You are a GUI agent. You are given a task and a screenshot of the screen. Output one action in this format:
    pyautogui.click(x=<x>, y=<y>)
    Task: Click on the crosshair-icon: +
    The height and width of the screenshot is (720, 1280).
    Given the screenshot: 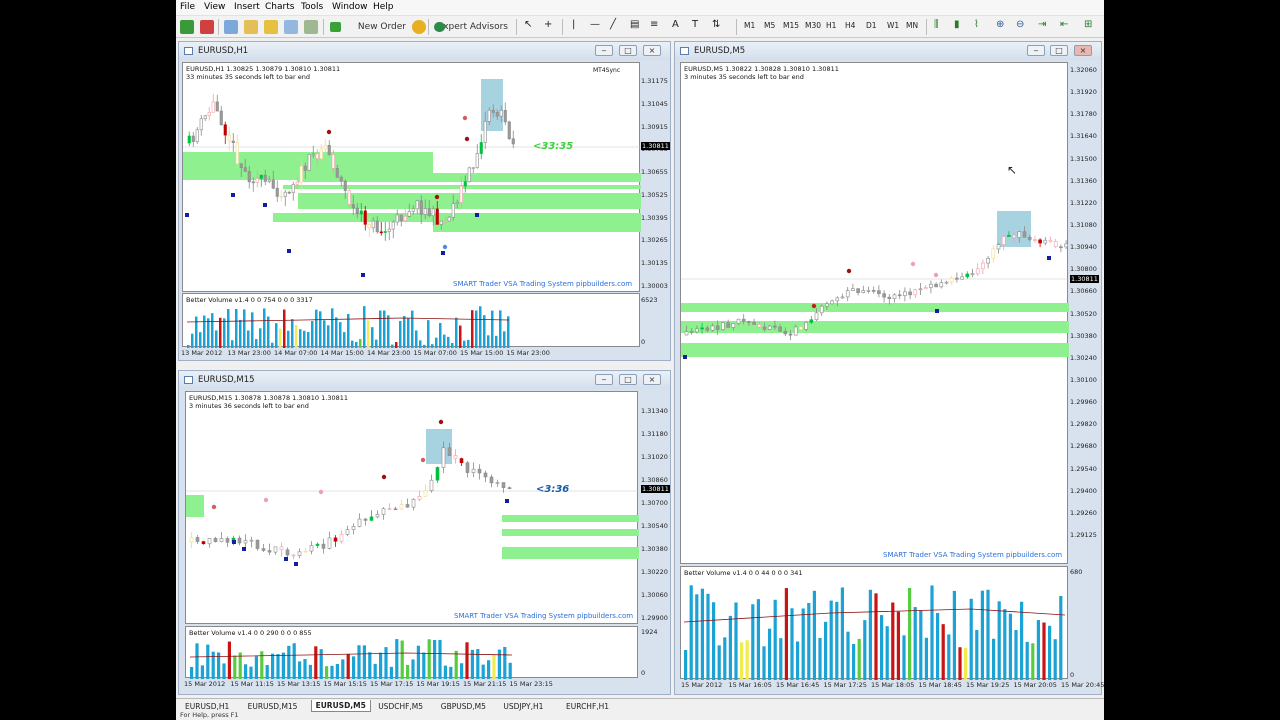 What is the action you would take?
    pyautogui.click(x=548, y=24)
    